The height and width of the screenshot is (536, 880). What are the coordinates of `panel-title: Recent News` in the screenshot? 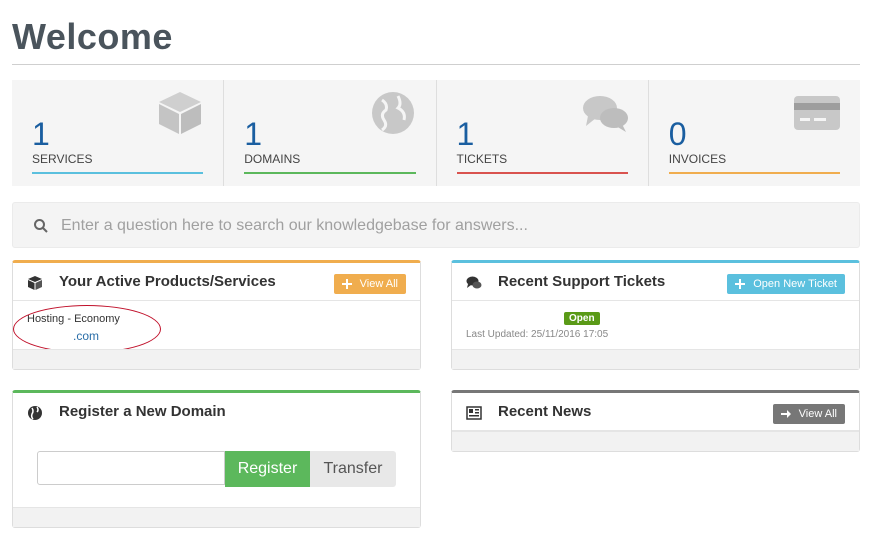 It's located at (545, 411).